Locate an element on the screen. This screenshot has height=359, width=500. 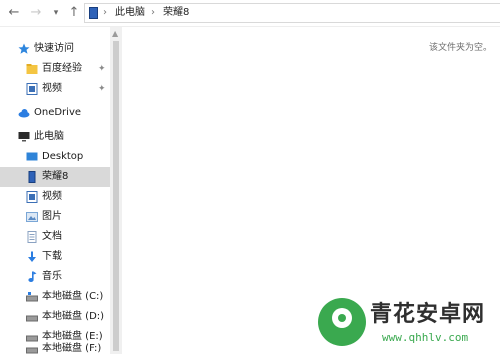
sidebar-item-drive-c: 本地磁盘 (C:) is located at coordinates (55, 297).